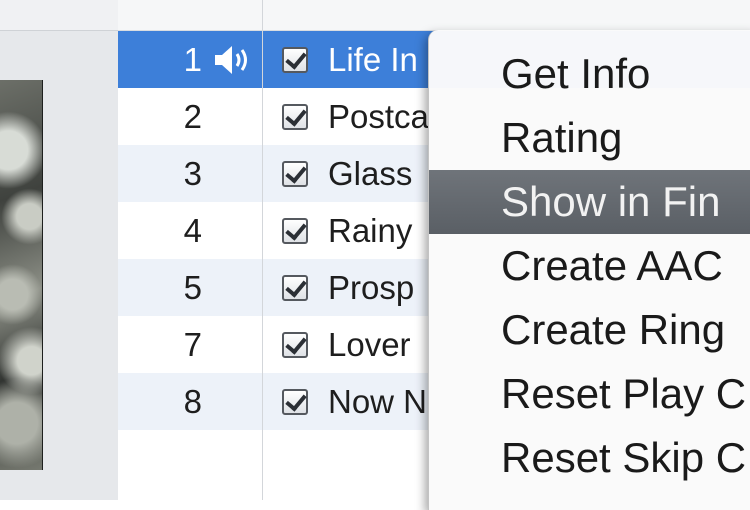  Describe the element at coordinates (613, 329) in the screenshot. I see `menu-item-label: Create Ring` at that location.